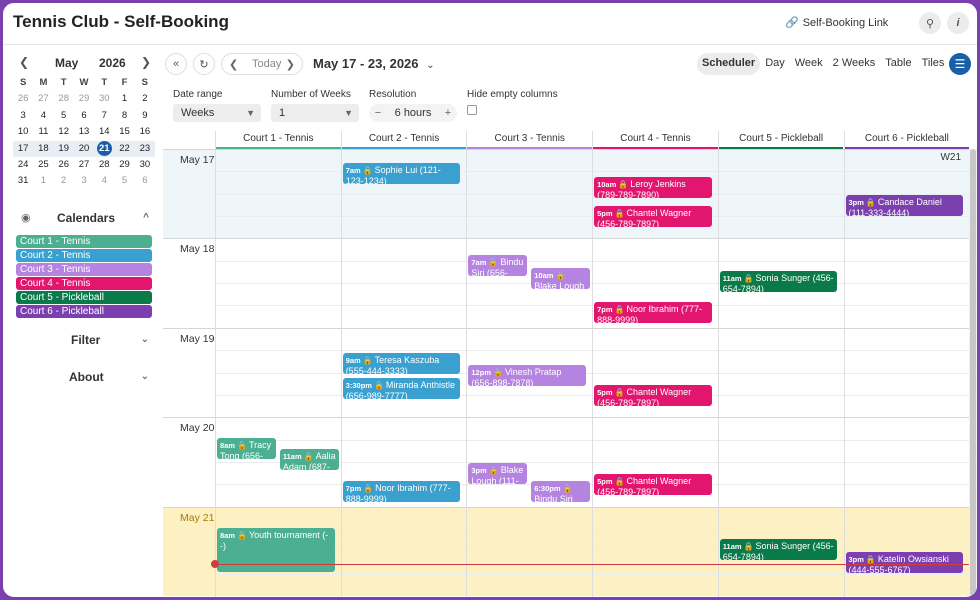  What do you see at coordinates (374, 63) in the screenshot?
I see `date-range-dropdown: May 17 - 23, 2026 ⌄` at bounding box center [374, 63].